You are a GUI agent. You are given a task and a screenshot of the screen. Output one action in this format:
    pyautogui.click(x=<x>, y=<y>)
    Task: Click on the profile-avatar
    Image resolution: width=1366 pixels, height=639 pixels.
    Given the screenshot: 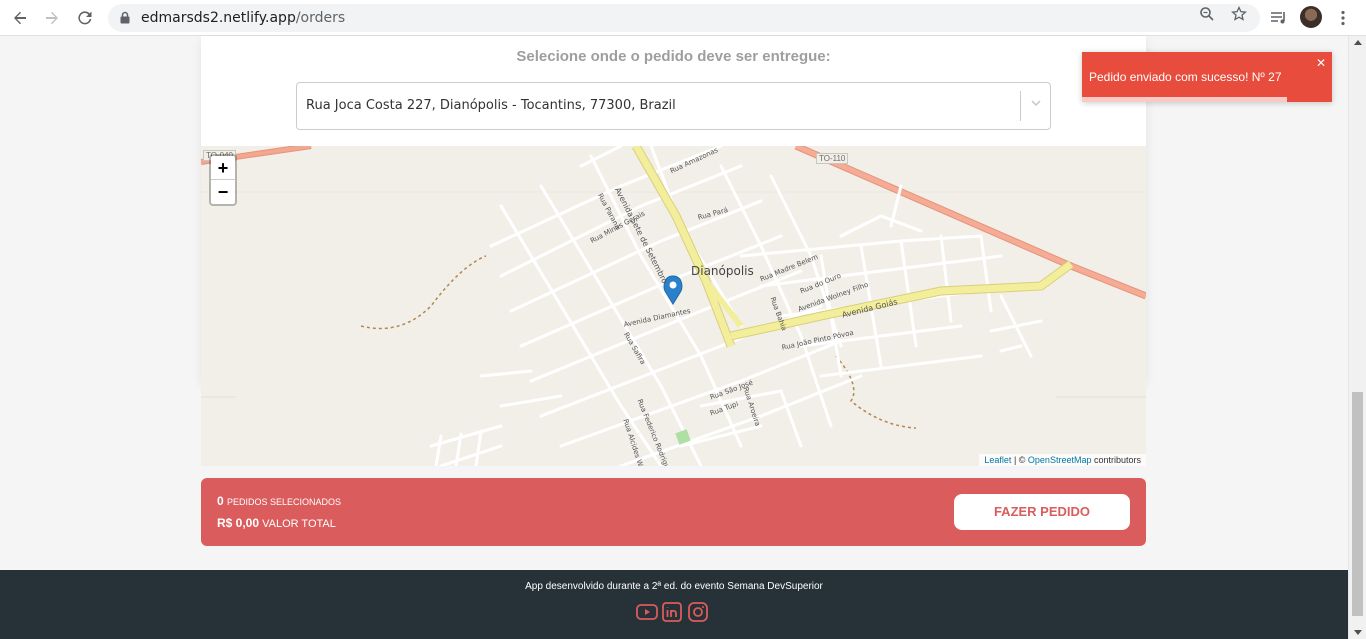 What is the action you would take?
    pyautogui.click(x=1311, y=17)
    